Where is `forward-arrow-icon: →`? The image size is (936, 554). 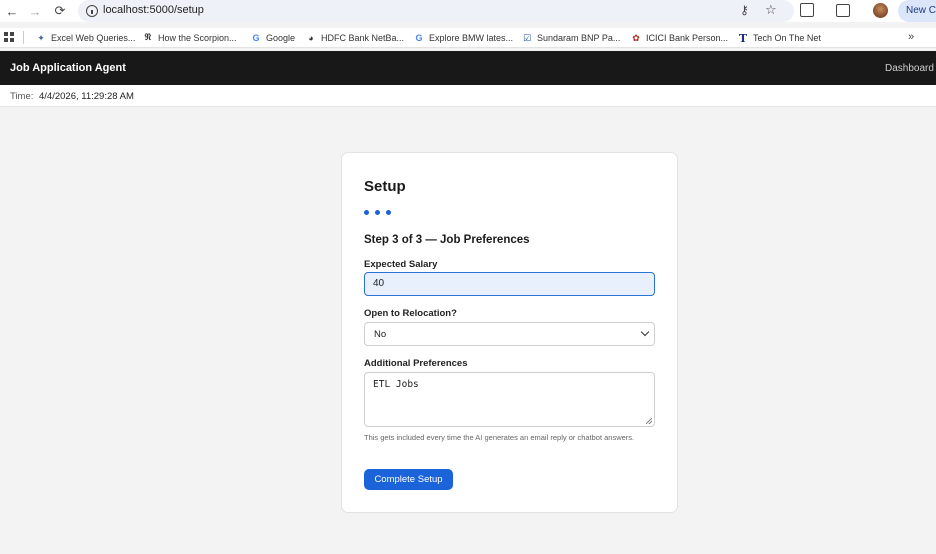 forward-arrow-icon: → is located at coordinates (35, 11).